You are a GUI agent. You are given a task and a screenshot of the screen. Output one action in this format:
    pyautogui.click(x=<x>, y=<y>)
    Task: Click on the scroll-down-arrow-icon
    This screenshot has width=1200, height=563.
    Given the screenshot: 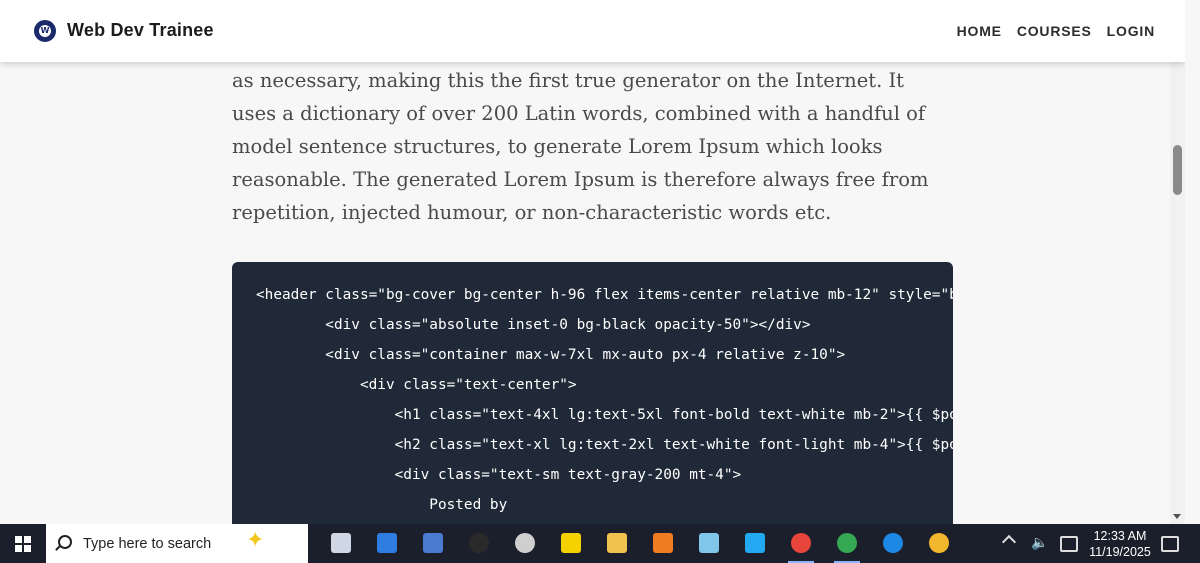 What is the action you would take?
    pyautogui.click(x=1177, y=516)
    